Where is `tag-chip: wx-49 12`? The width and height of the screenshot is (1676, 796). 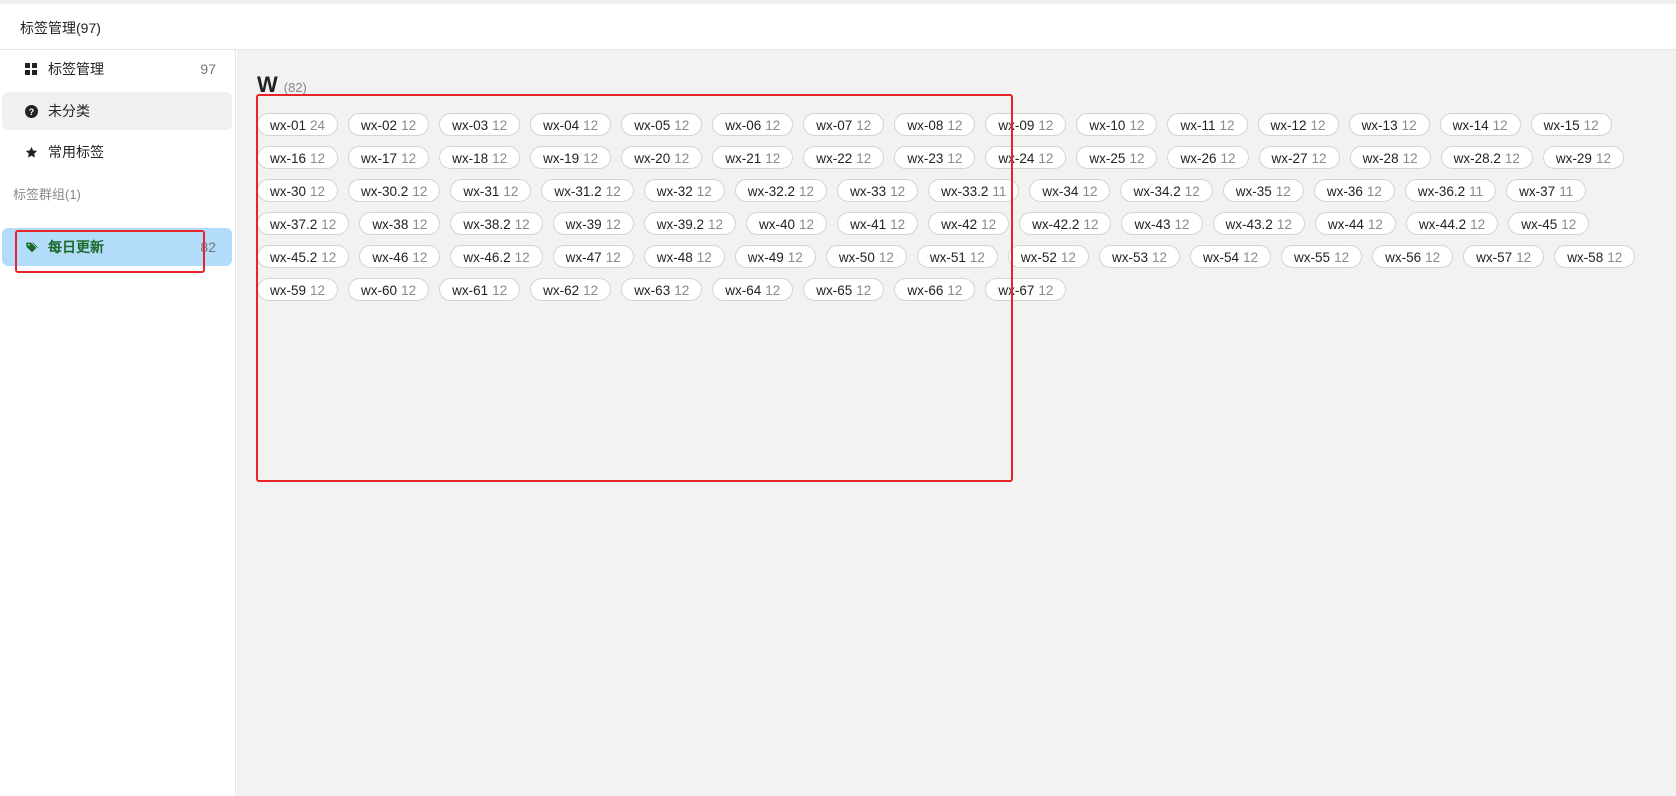
tag-chip: wx-49 12 is located at coordinates (775, 256).